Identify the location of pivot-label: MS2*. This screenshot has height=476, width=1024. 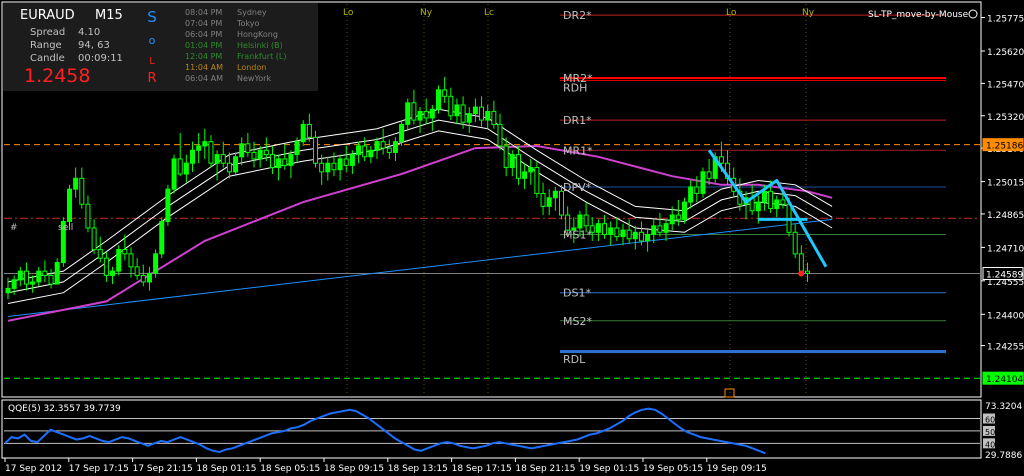
(577, 321).